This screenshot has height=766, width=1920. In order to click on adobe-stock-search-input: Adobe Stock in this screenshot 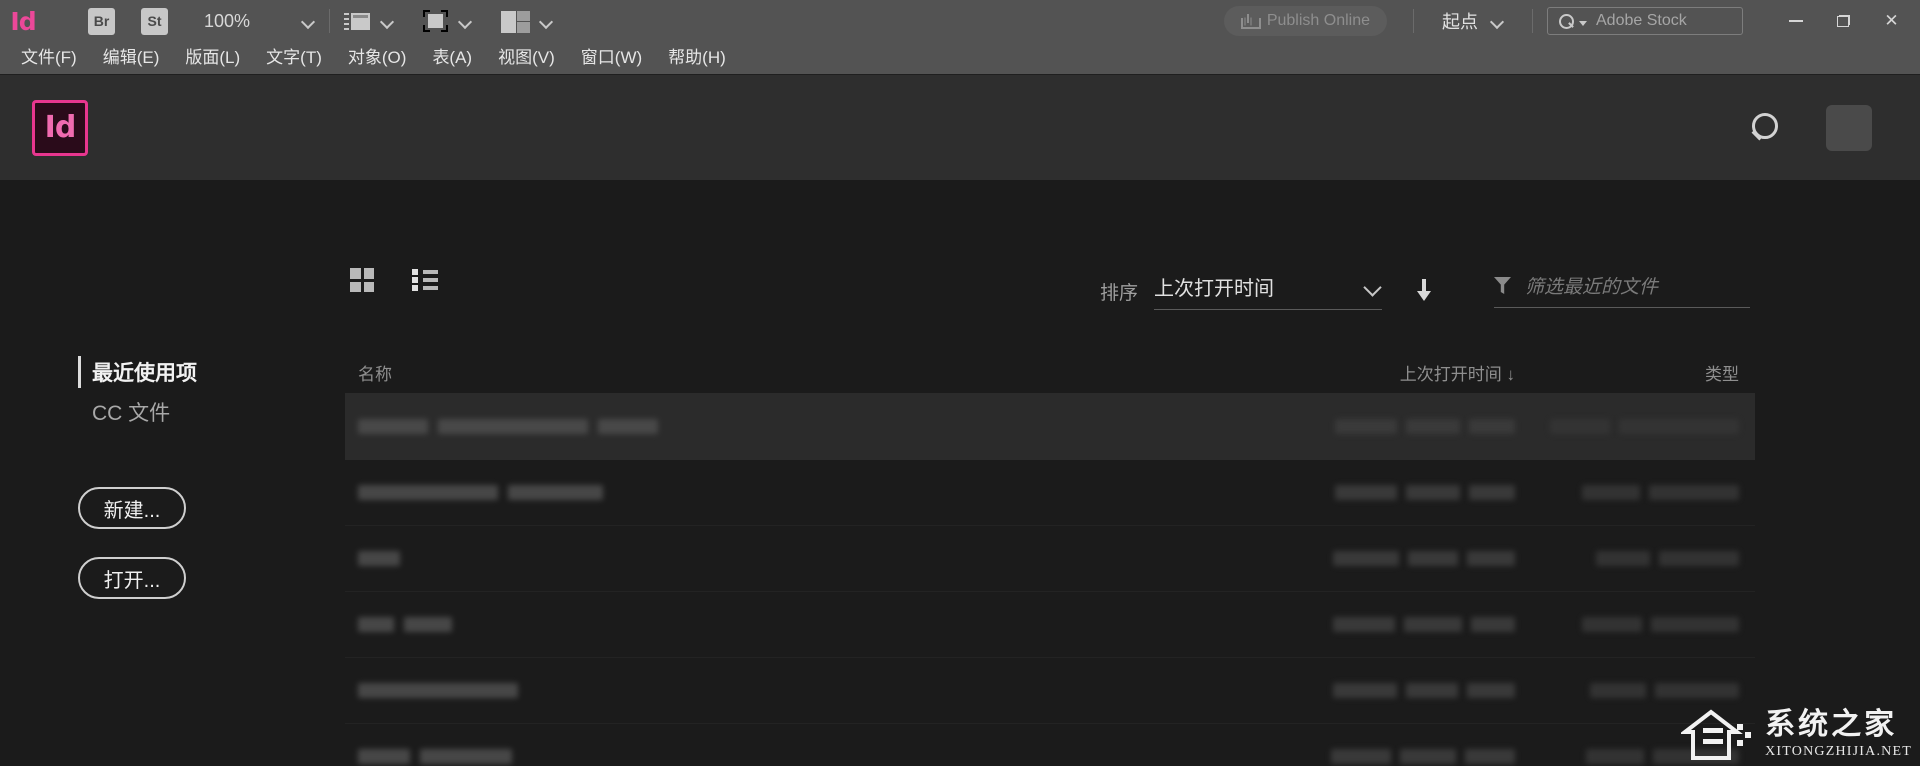, I will do `click(1645, 21)`.